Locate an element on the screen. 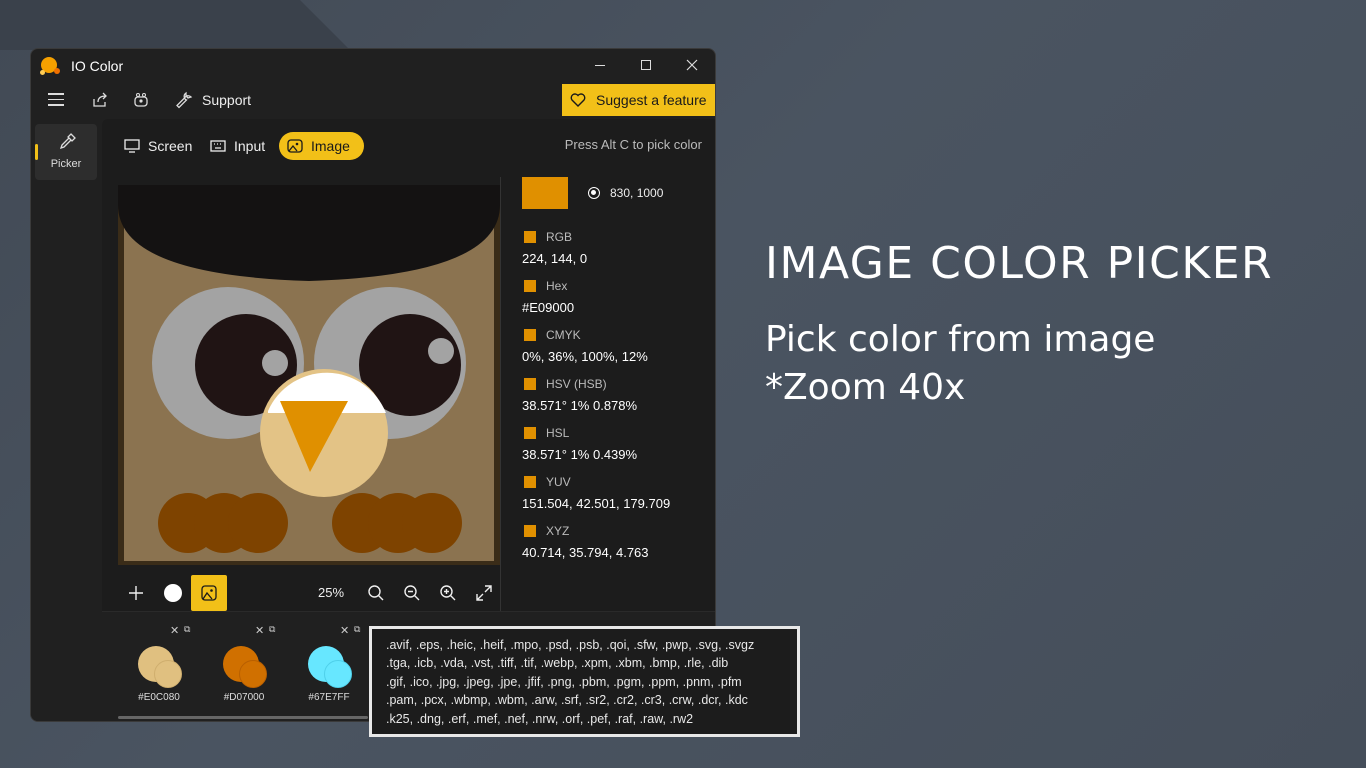 The width and height of the screenshot is (1366, 768). tab-screen-label: Screen is located at coordinates (170, 146).